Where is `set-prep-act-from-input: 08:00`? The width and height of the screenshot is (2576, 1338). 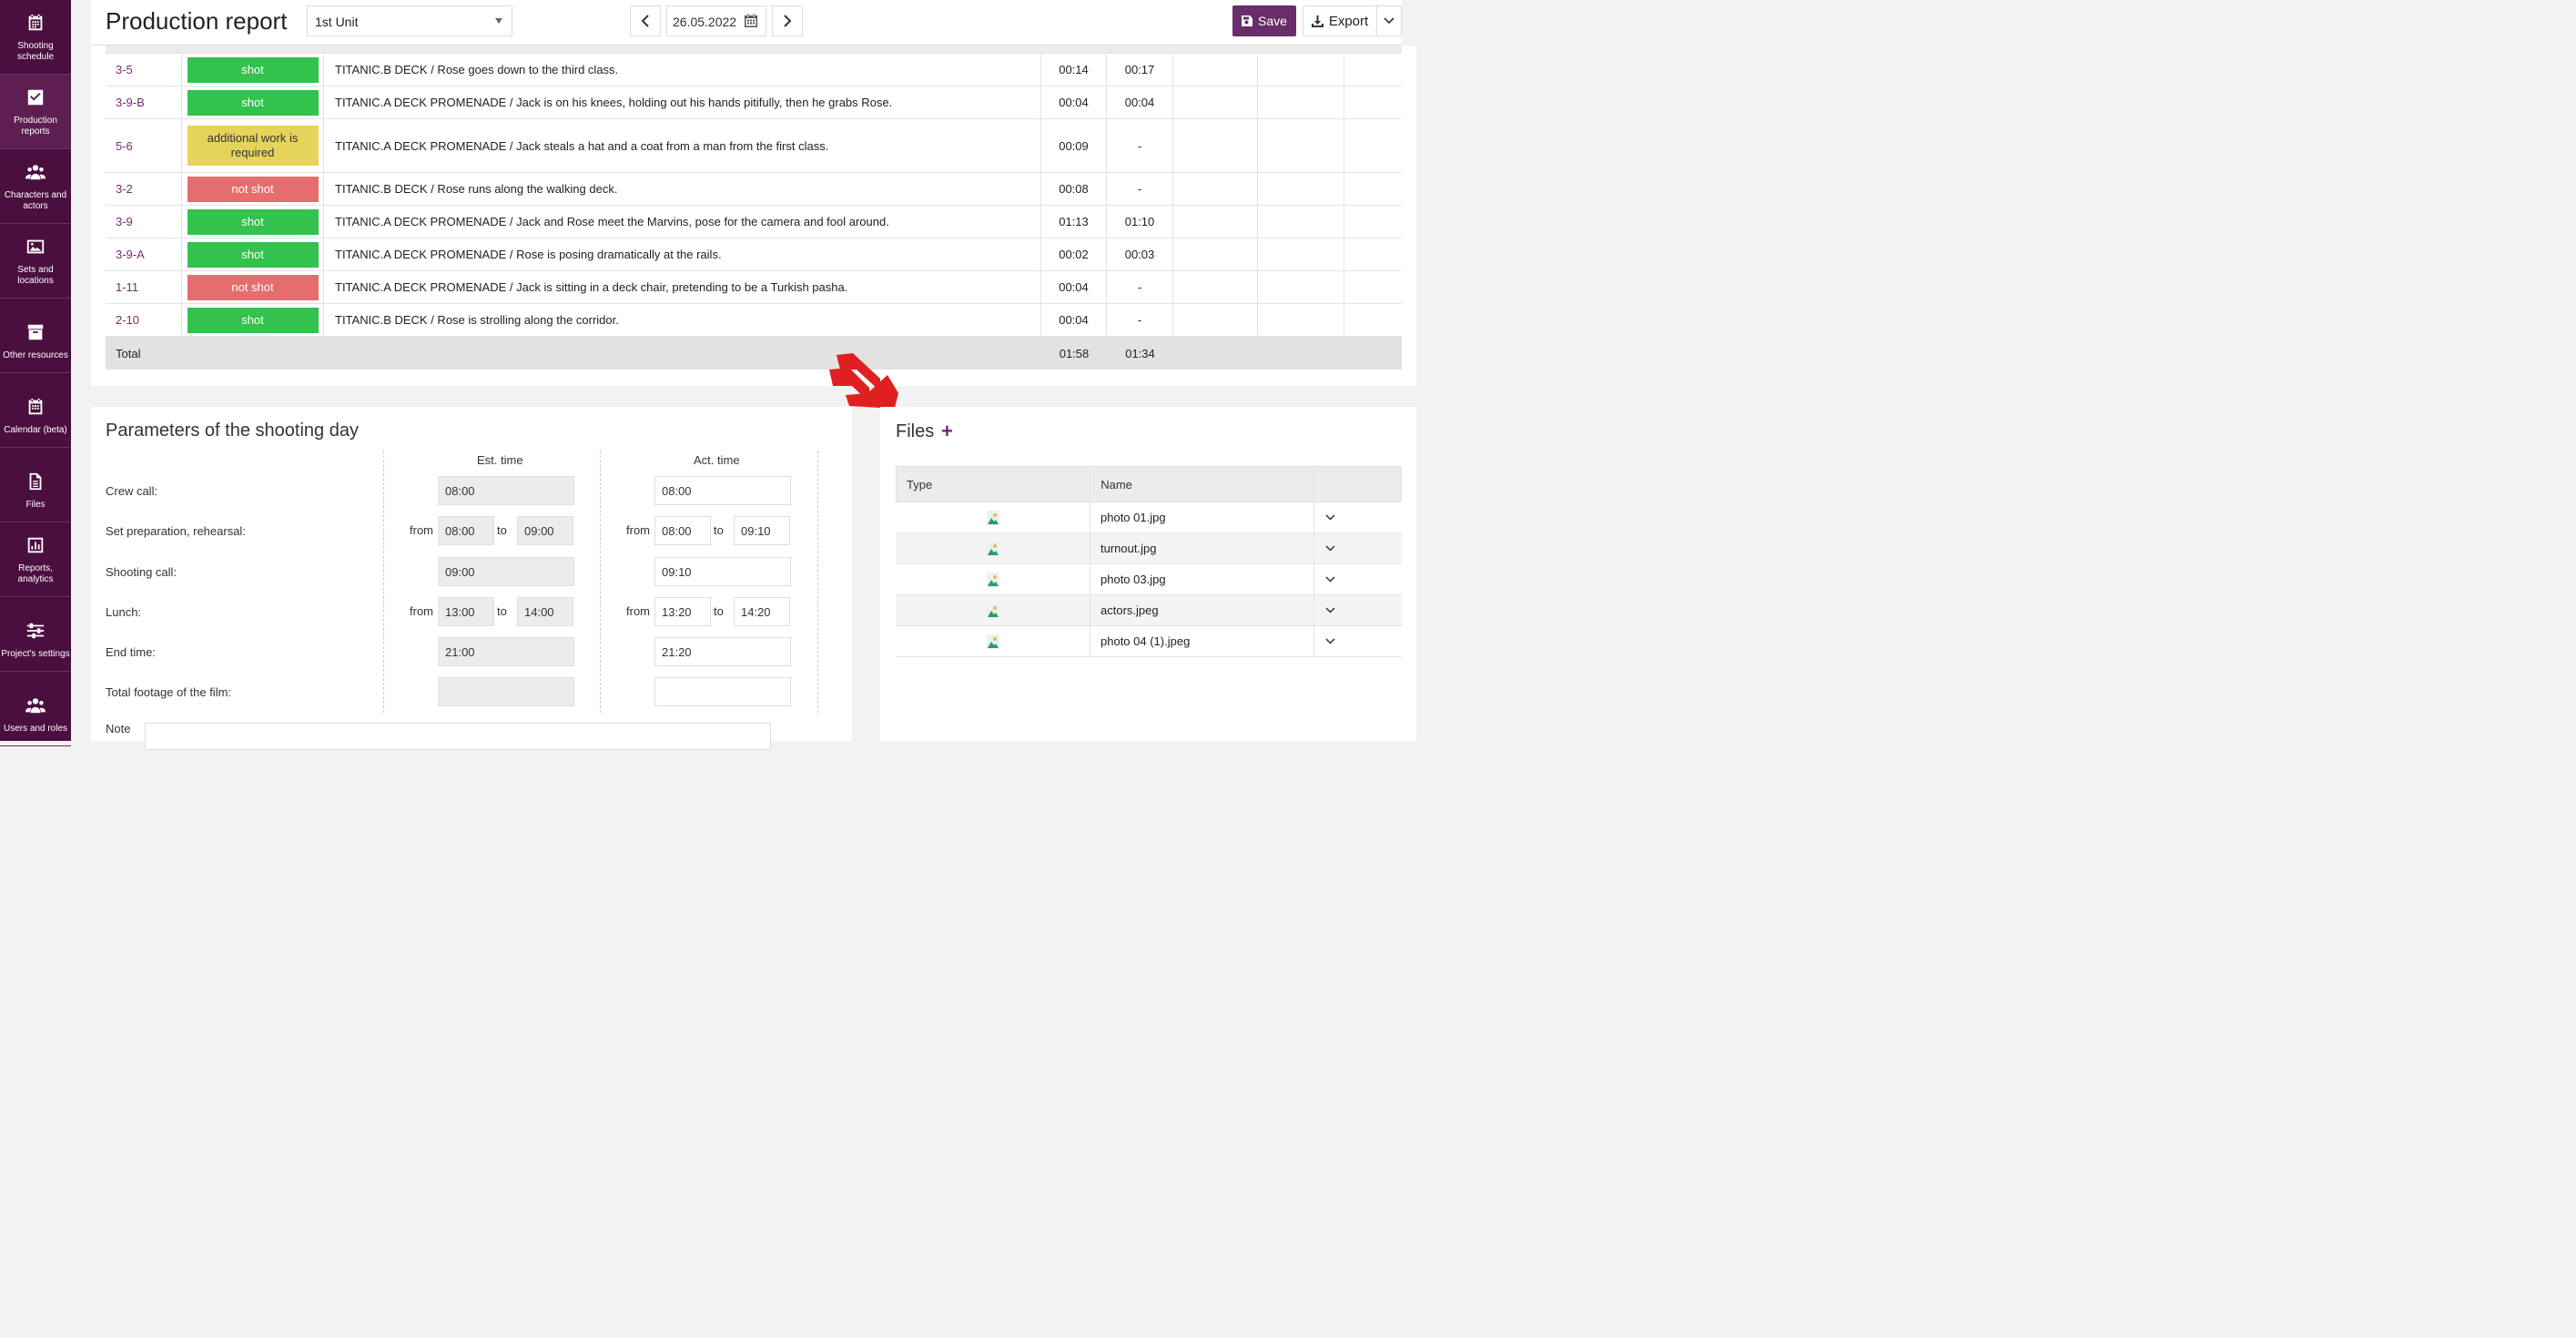 set-prep-act-from-input: 08:00 is located at coordinates (682, 531).